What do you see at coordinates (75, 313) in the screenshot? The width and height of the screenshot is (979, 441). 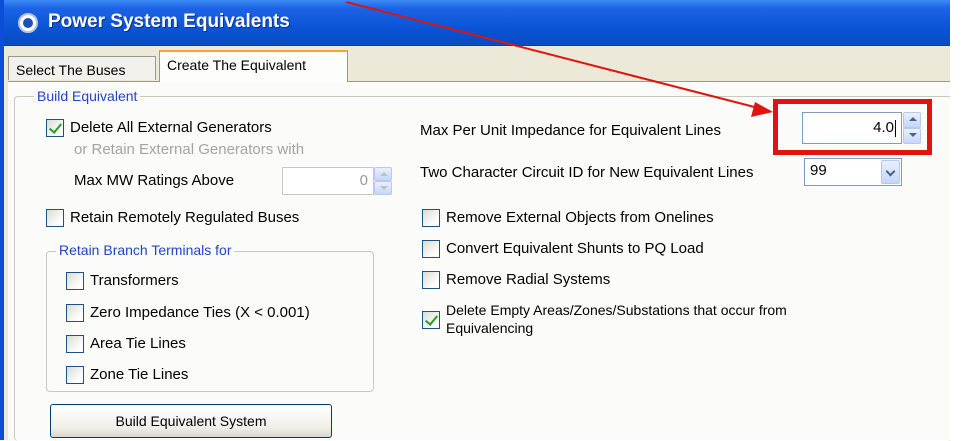 I see `zero-impedance-ties-checkbox` at bounding box center [75, 313].